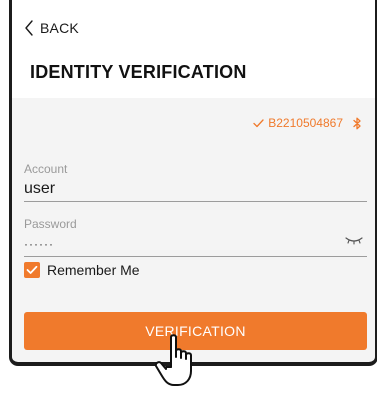 The width and height of the screenshot is (377, 394). What do you see at coordinates (195, 189) in the screenshot?
I see `account-input: user` at bounding box center [195, 189].